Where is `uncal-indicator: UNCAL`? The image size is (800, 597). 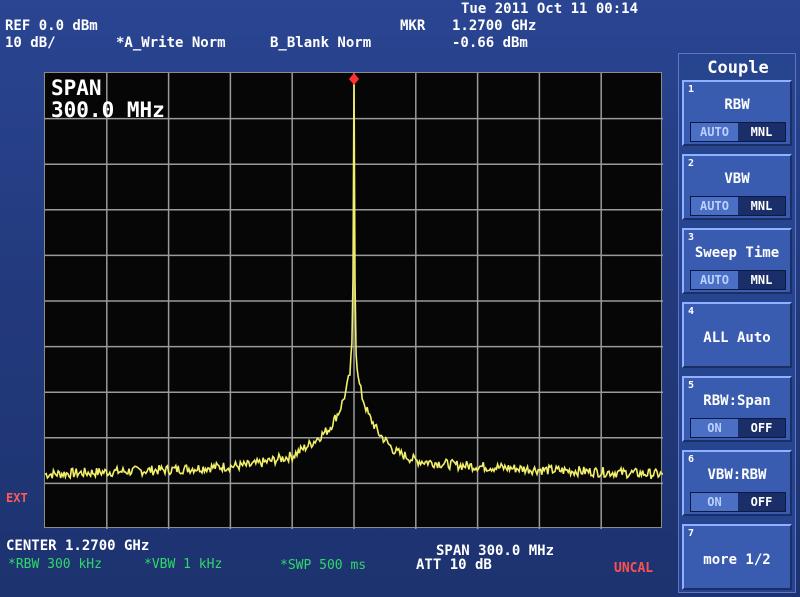
uncal-indicator: UNCAL is located at coordinates (634, 568).